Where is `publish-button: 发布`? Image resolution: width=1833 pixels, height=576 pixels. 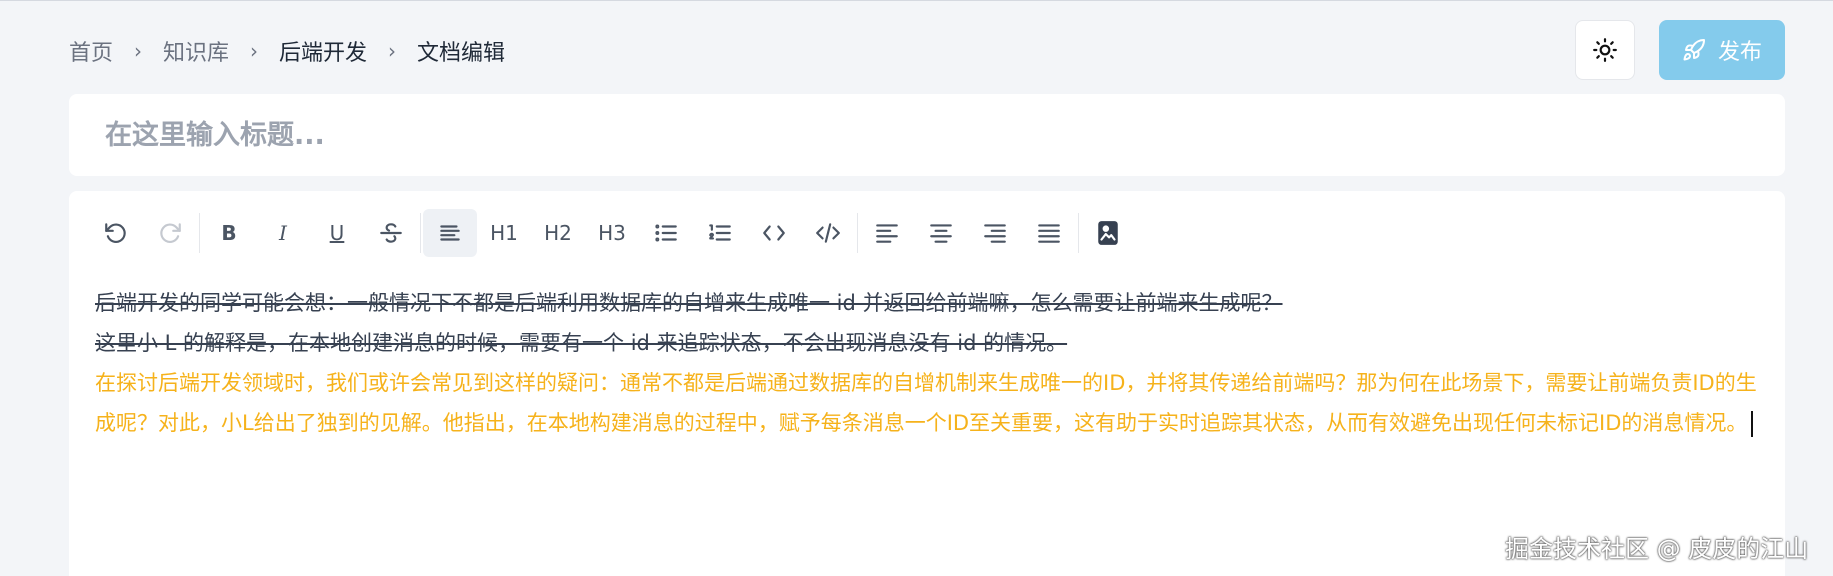
publish-button: 发布 is located at coordinates (1722, 50).